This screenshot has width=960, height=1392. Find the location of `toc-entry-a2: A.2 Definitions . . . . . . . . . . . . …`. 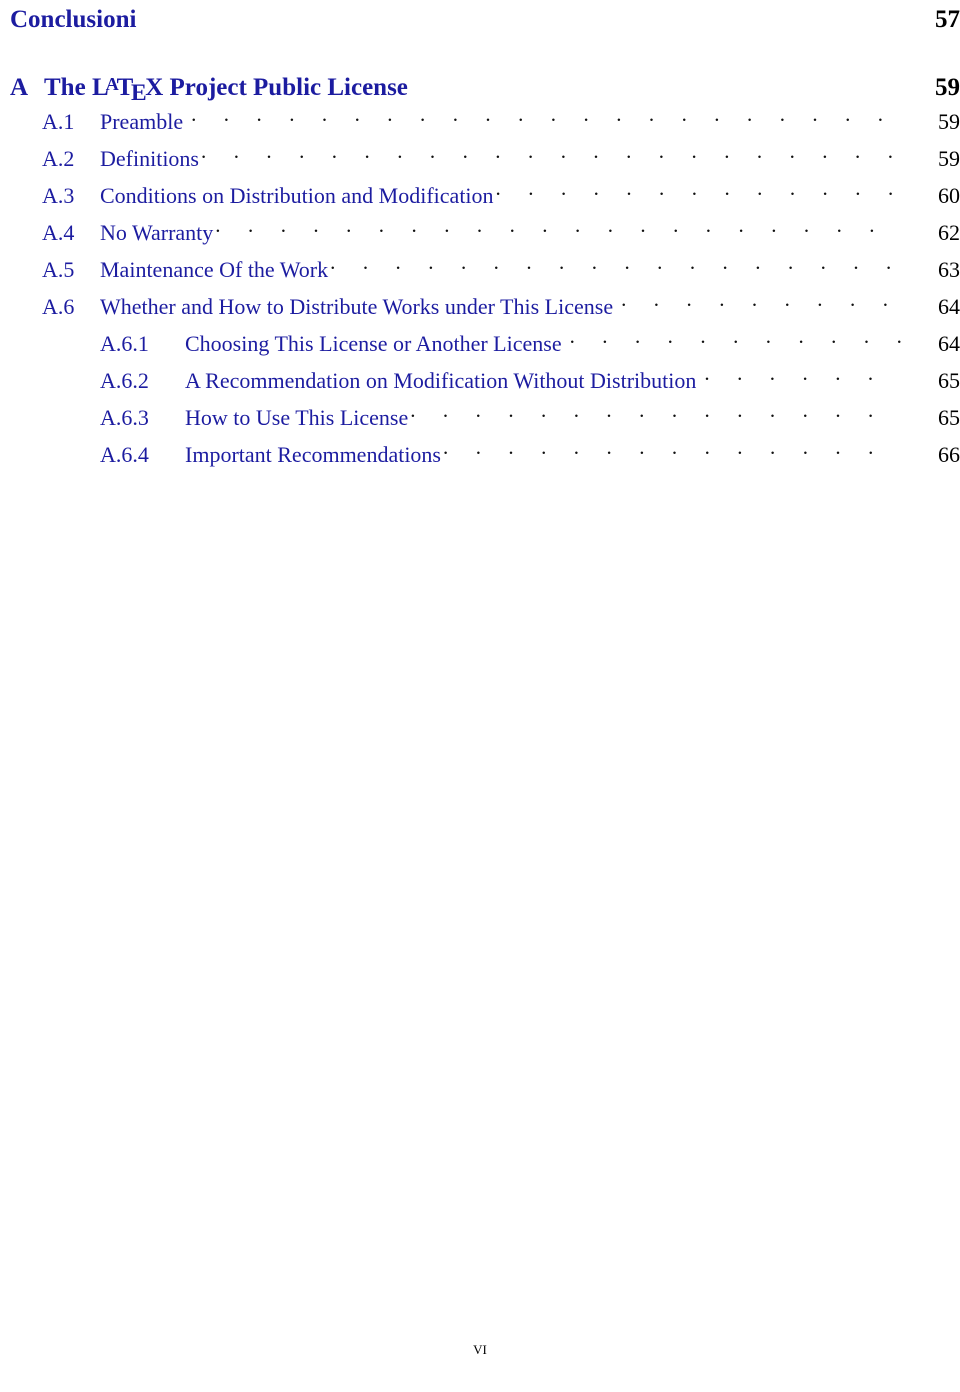

toc-entry-a2: A.2 Definitions . . . . . . . . . . . . … is located at coordinates (480, 158).